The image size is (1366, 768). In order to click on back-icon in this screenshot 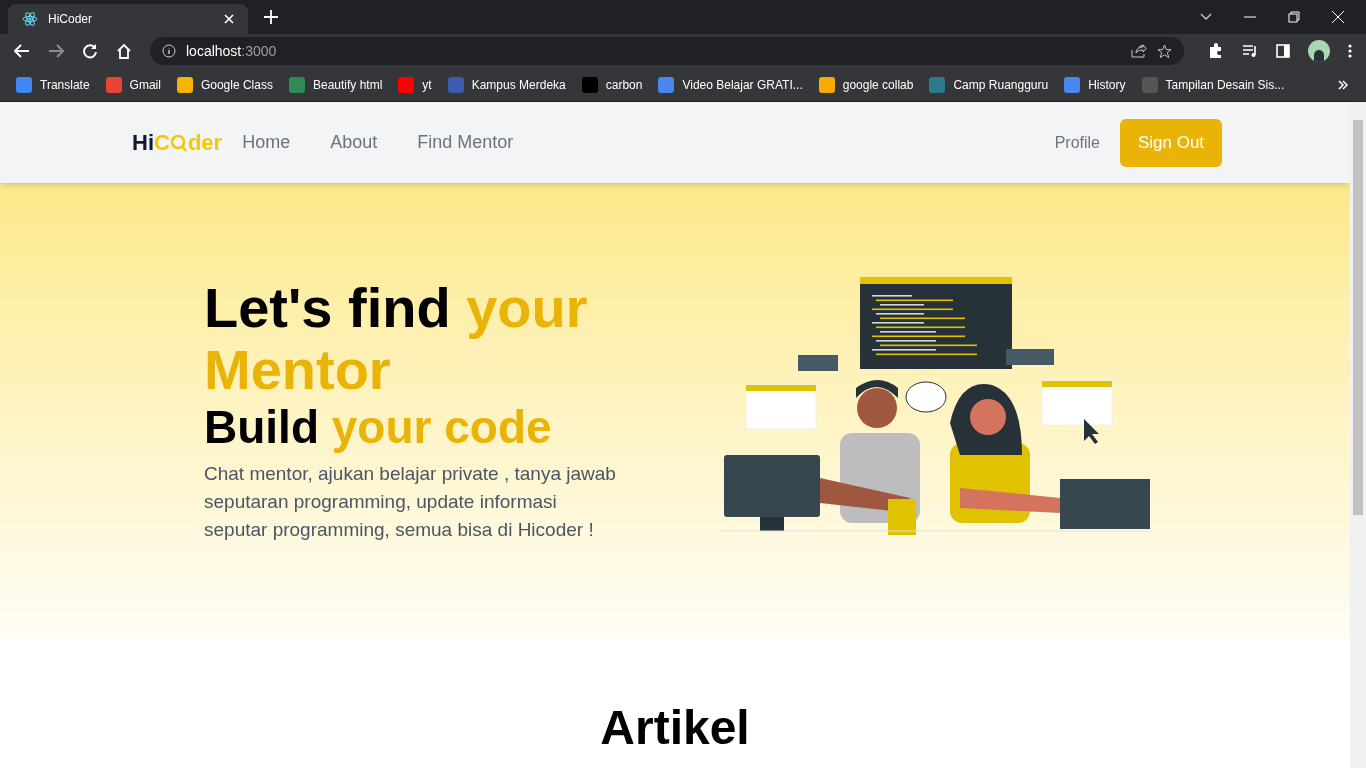, I will do `click(22, 51)`.